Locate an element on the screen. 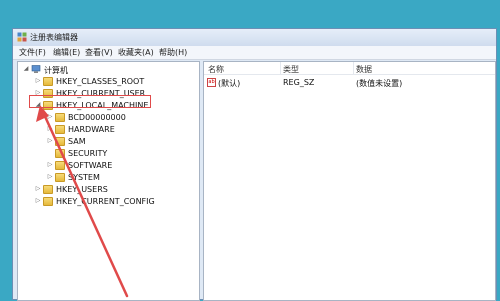 This screenshot has height=301, width=500. tree-label: SYSTEM is located at coordinates (84, 177).